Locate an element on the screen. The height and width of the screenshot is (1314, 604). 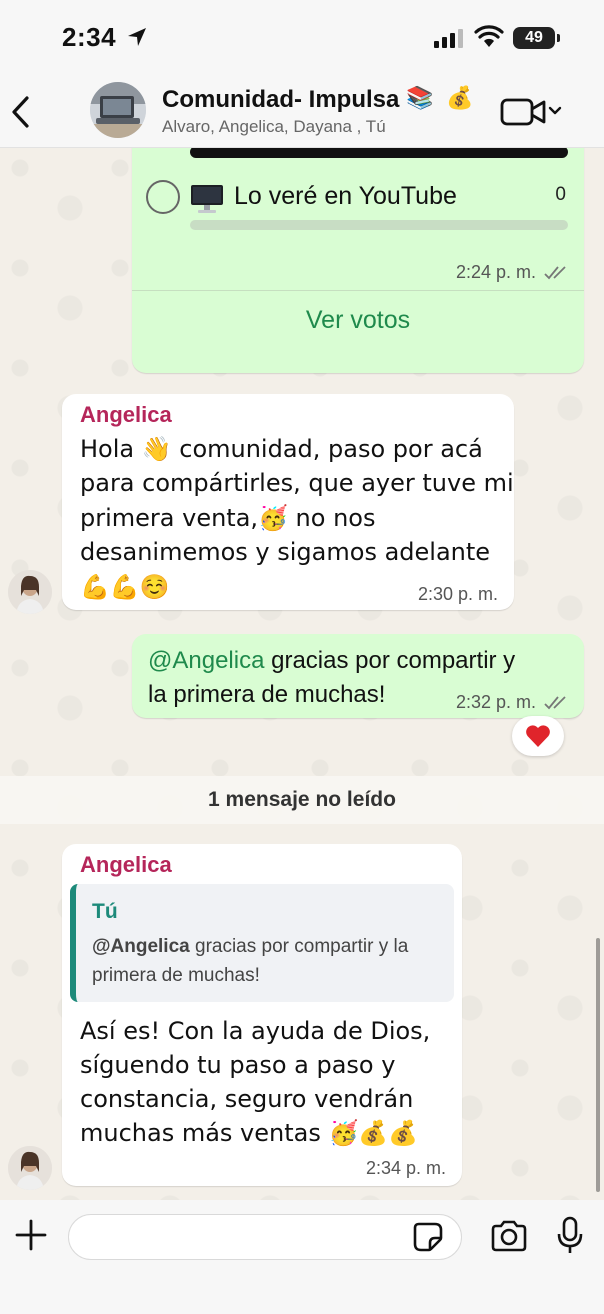
camera-icon is located at coordinates (509, 1236).